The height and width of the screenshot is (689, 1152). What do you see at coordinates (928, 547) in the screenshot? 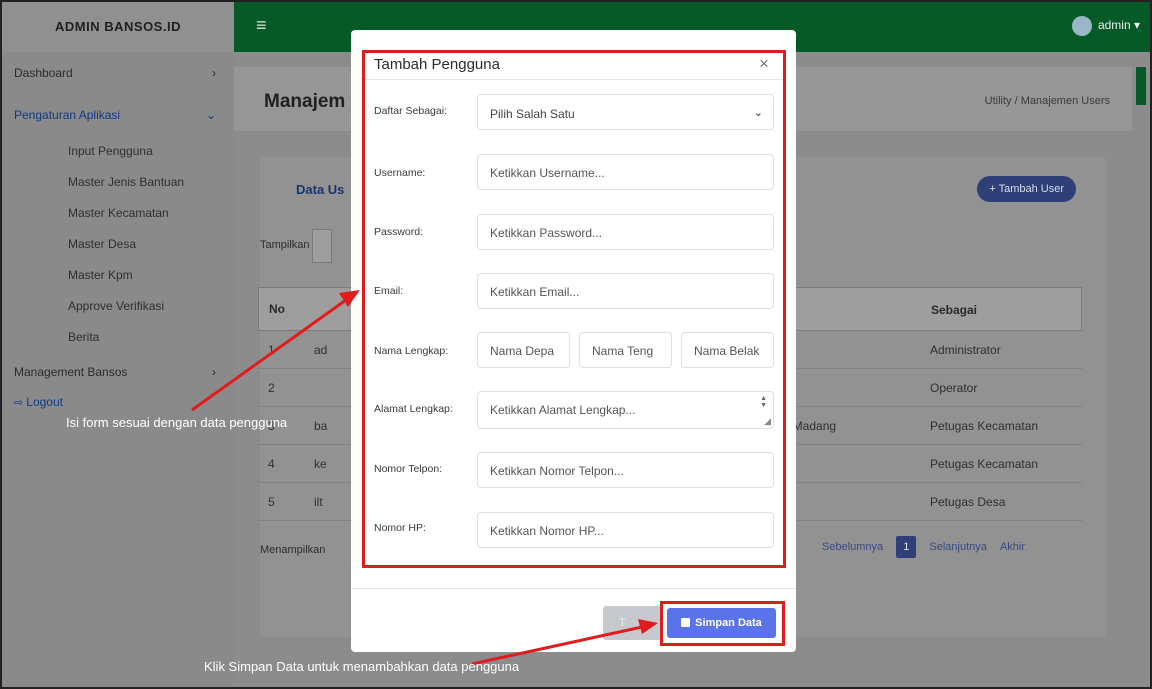
I see `pagination: Sebelumnya 1 Selanjutnya Akhir` at bounding box center [928, 547].